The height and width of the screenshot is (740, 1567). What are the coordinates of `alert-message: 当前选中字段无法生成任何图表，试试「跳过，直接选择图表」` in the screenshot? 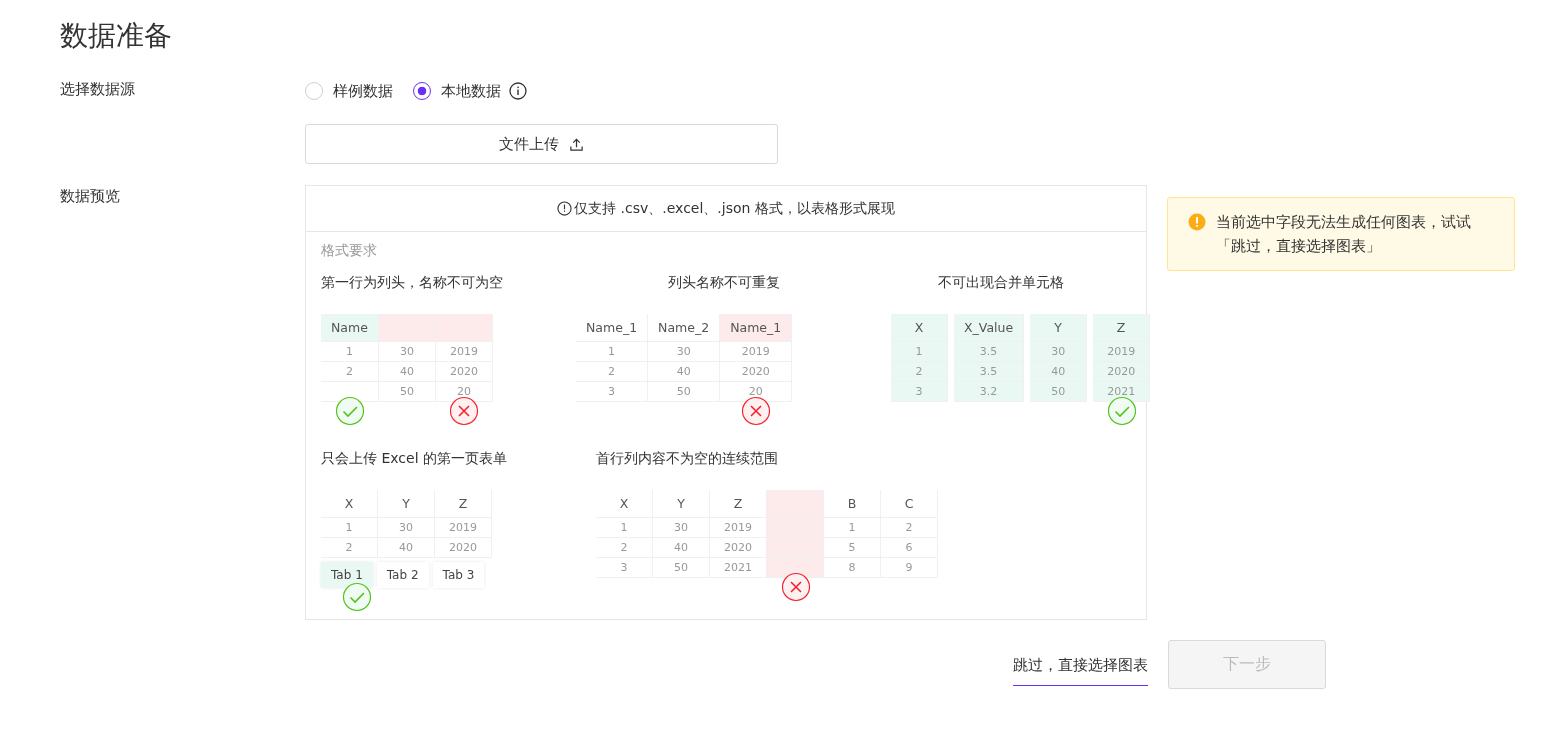 It's located at (1344, 235).